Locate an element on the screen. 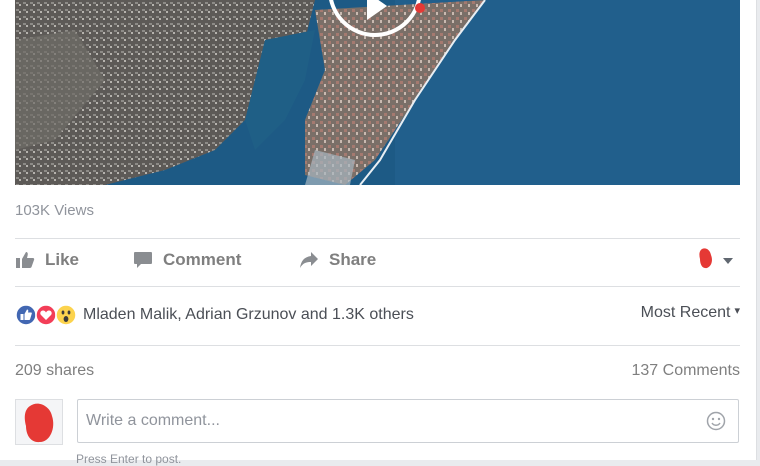 The width and height of the screenshot is (760, 466). engagement-counts: 209 shares 137 Comments is located at coordinates (377, 371).